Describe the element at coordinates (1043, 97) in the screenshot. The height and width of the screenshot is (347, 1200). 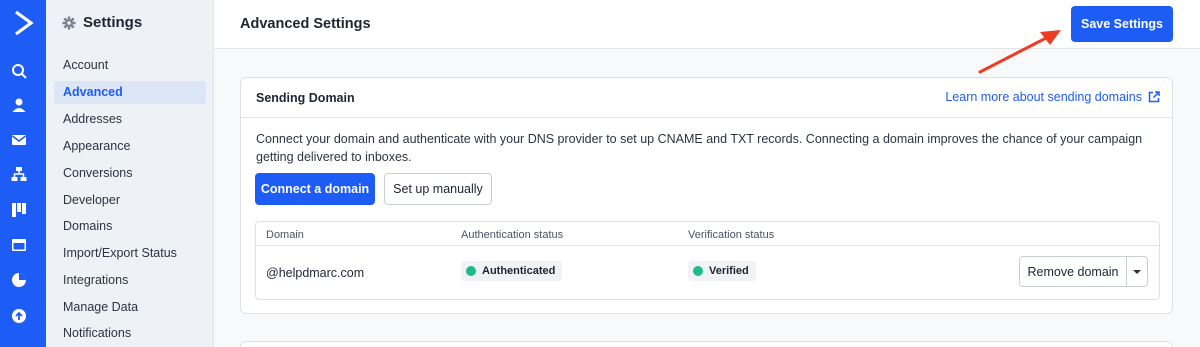
I see `learn-more-label: Learn more about sending domains` at that location.